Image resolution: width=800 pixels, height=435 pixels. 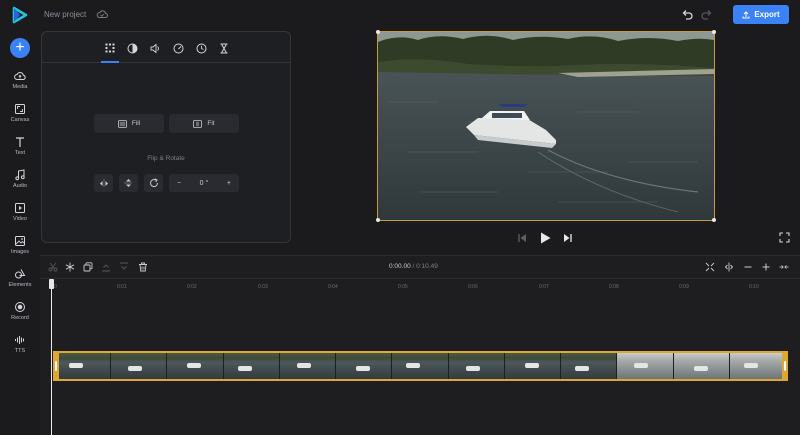 I want to click on sidebar-item-text: Text, so click(x=20, y=151).